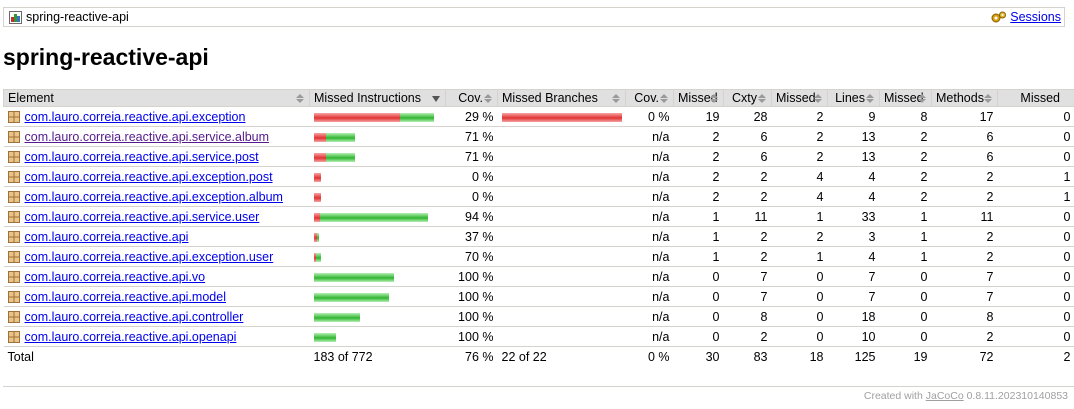 This screenshot has width=1074, height=409. Describe the element at coordinates (853, 296) in the screenshot. I see `lines: 7` at that location.